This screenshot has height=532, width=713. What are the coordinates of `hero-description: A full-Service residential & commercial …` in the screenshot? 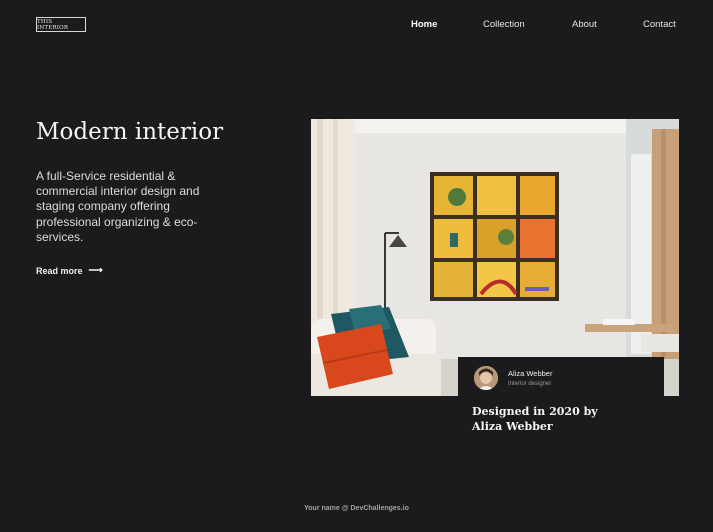 It's located at (118, 206).